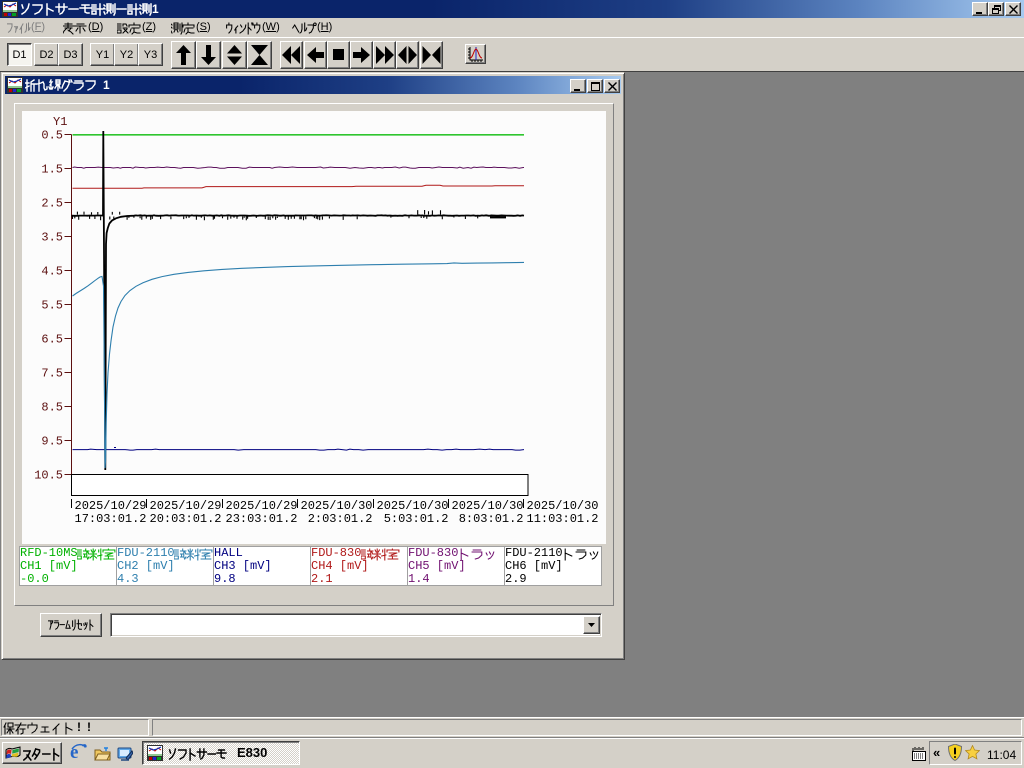  What do you see at coordinates (563, 519) in the screenshot?
I see `svg-text: 11:03:01.2` at bounding box center [563, 519].